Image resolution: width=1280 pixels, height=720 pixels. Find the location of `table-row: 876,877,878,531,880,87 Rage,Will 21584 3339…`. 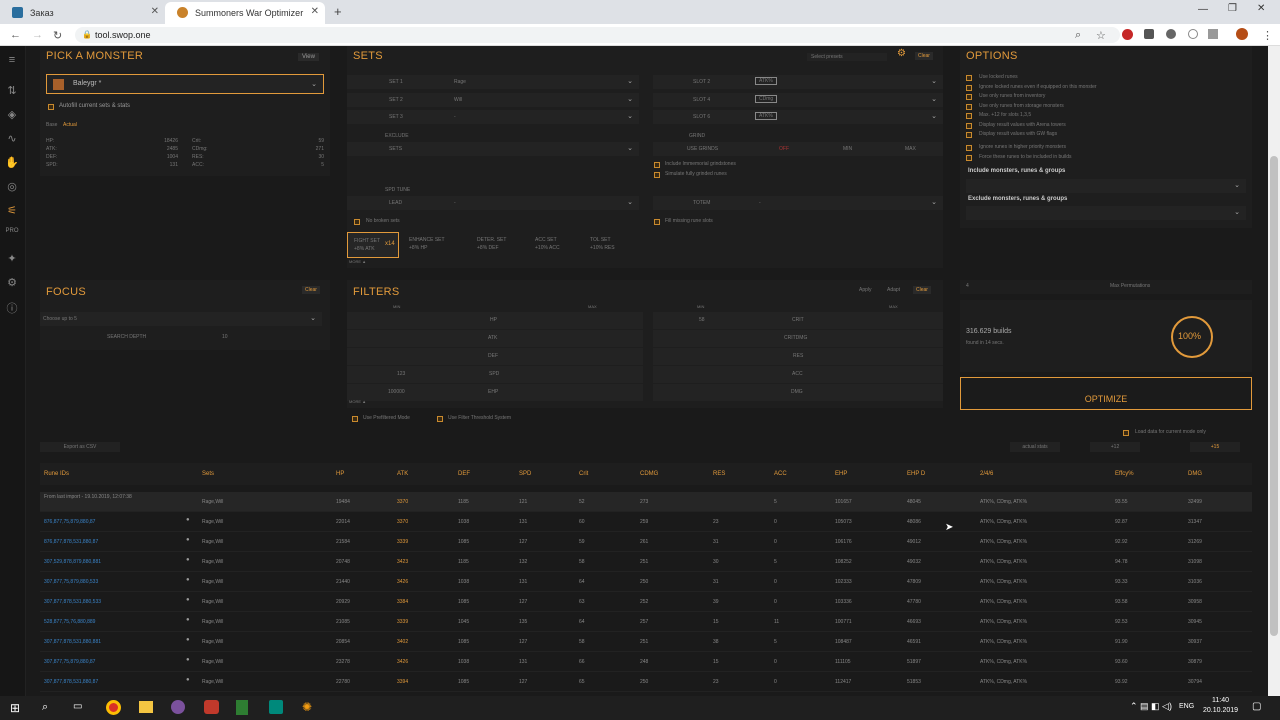

table-row: 876,877,878,531,880,87 Rage,Will 21584 3339… is located at coordinates (646, 542).